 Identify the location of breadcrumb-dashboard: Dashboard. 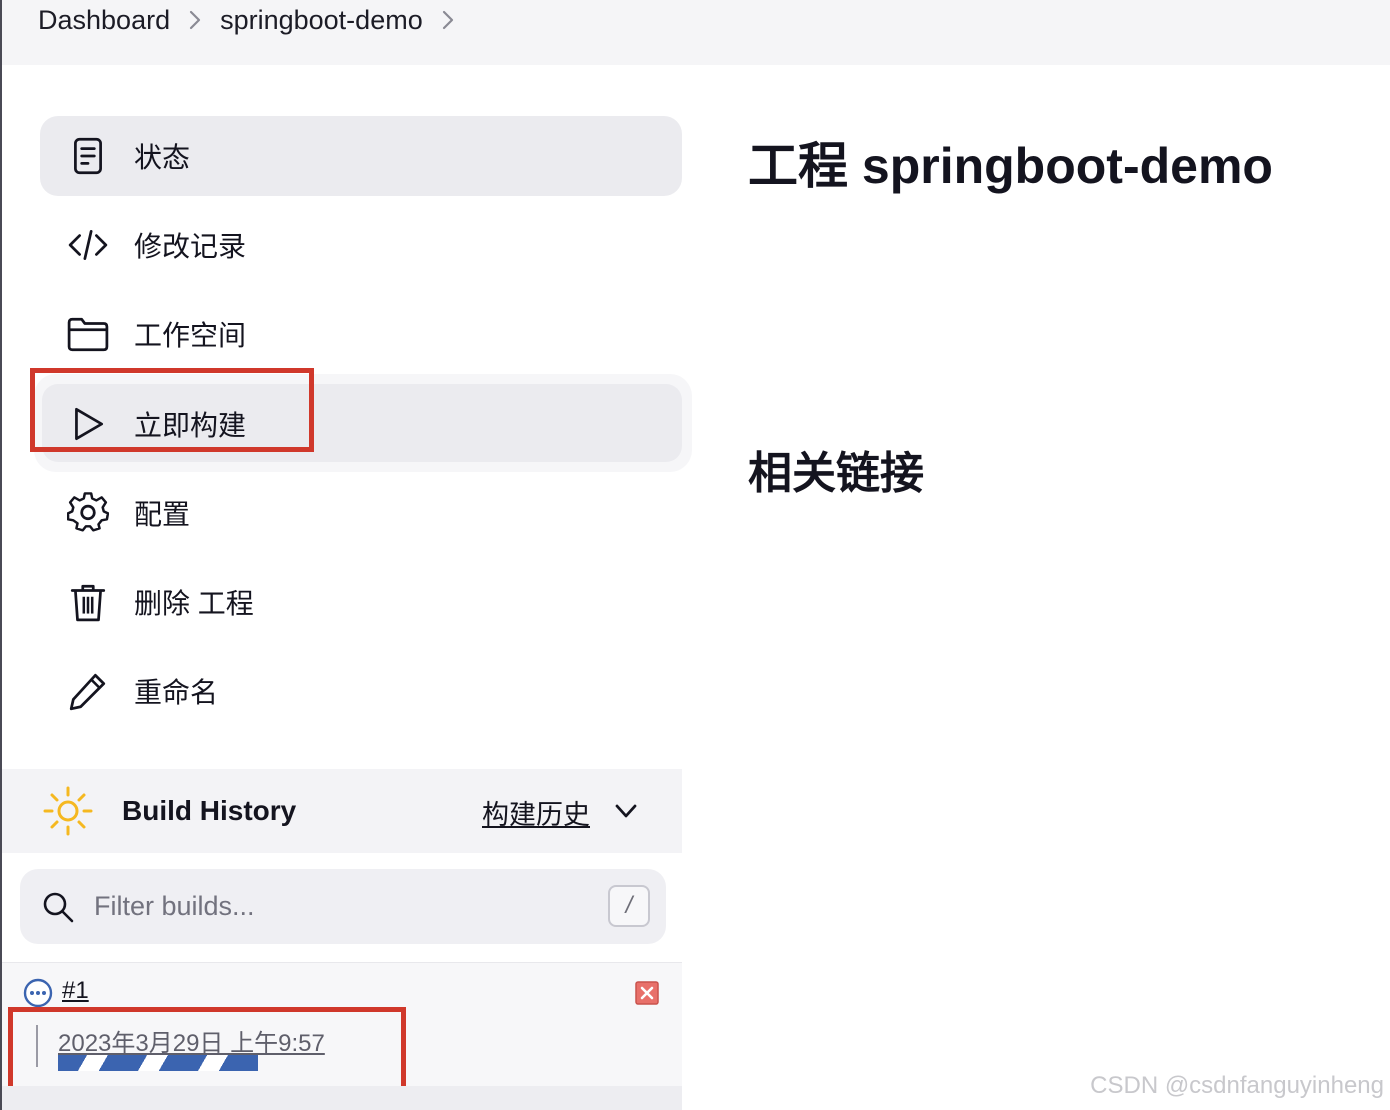
(104, 20).